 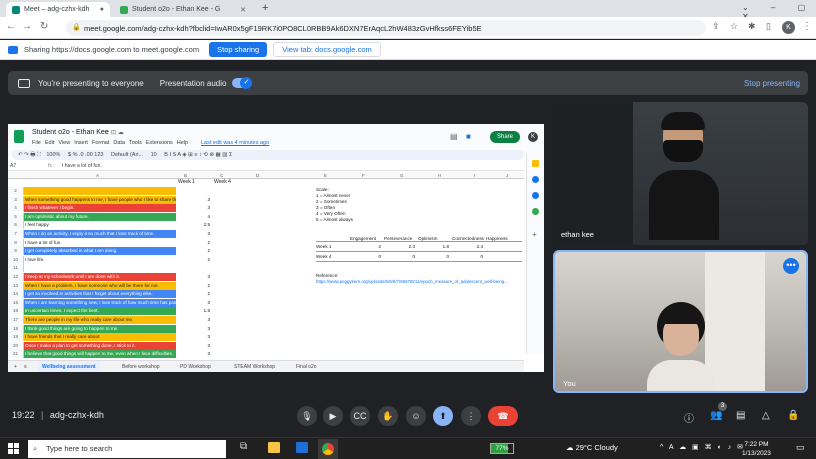 What do you see at coordinates (474, 175) in the screenshot?
I see `column-header: I` at bounding box center [474, 175].